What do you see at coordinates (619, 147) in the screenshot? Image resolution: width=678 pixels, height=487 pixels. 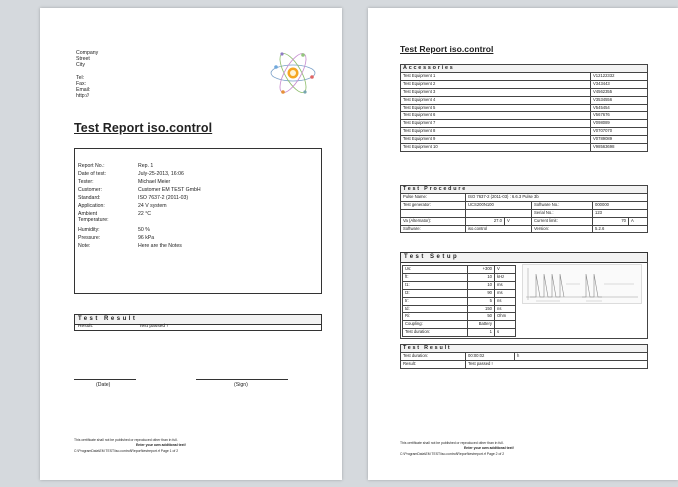 I see `equipment-id: V98563698` at bounding box center [619, 147].